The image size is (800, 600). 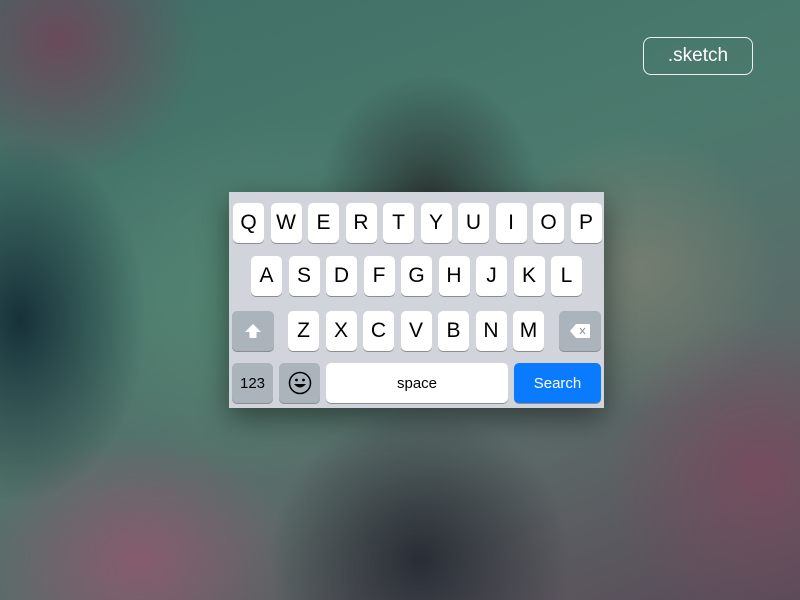 I want to click on key-d: D, so click(x=341, y=276).